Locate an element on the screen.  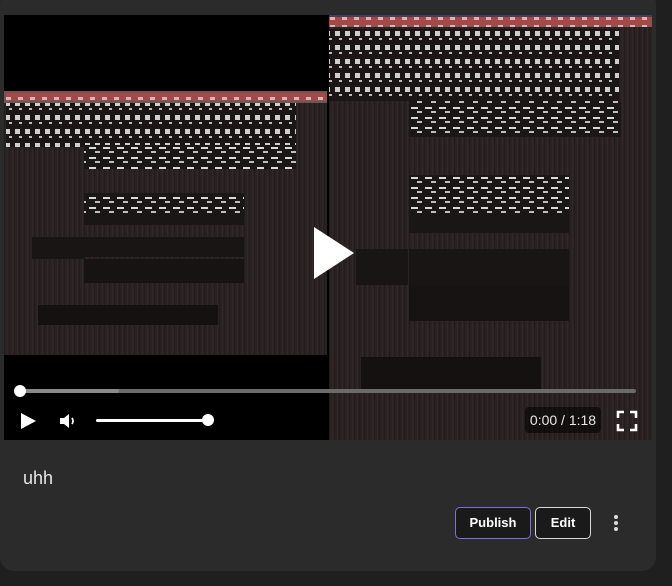
volume-slider is located at coordinates (155, 420).